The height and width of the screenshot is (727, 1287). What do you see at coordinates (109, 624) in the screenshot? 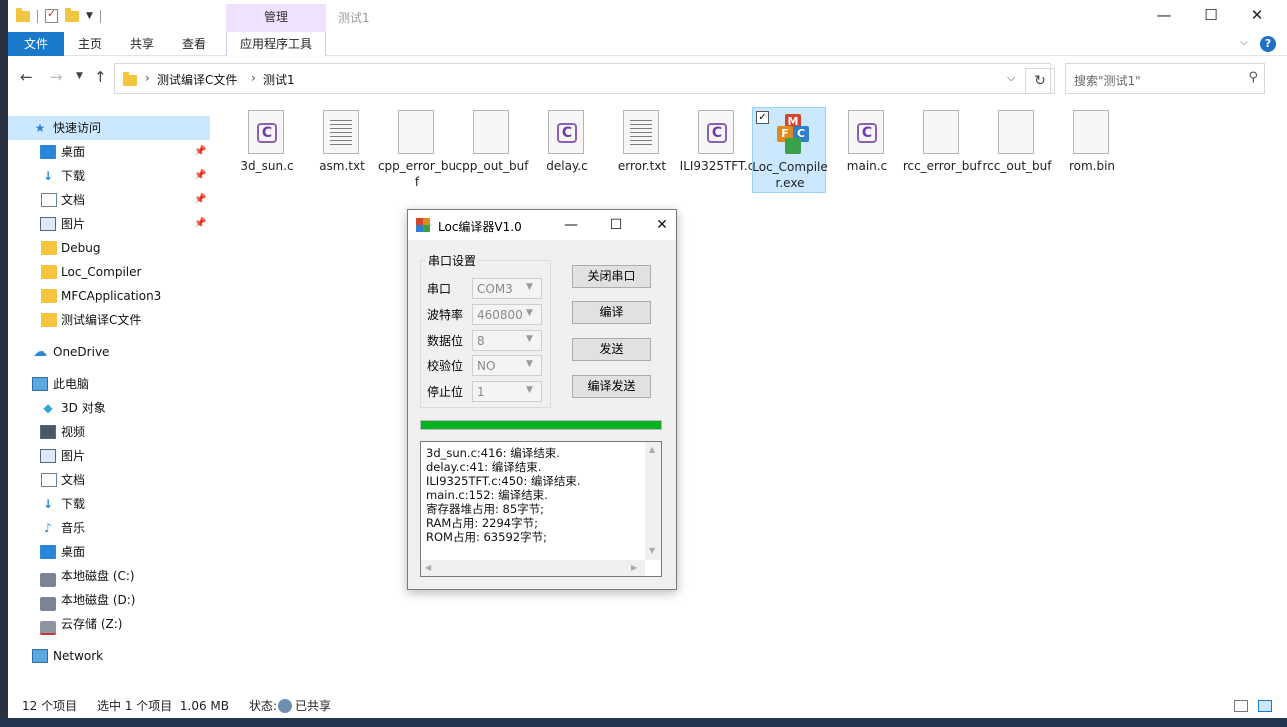
I see `sidebar-item-cloud-storage-z: 云存储 (Z:)` at bounding box center [109, 624].